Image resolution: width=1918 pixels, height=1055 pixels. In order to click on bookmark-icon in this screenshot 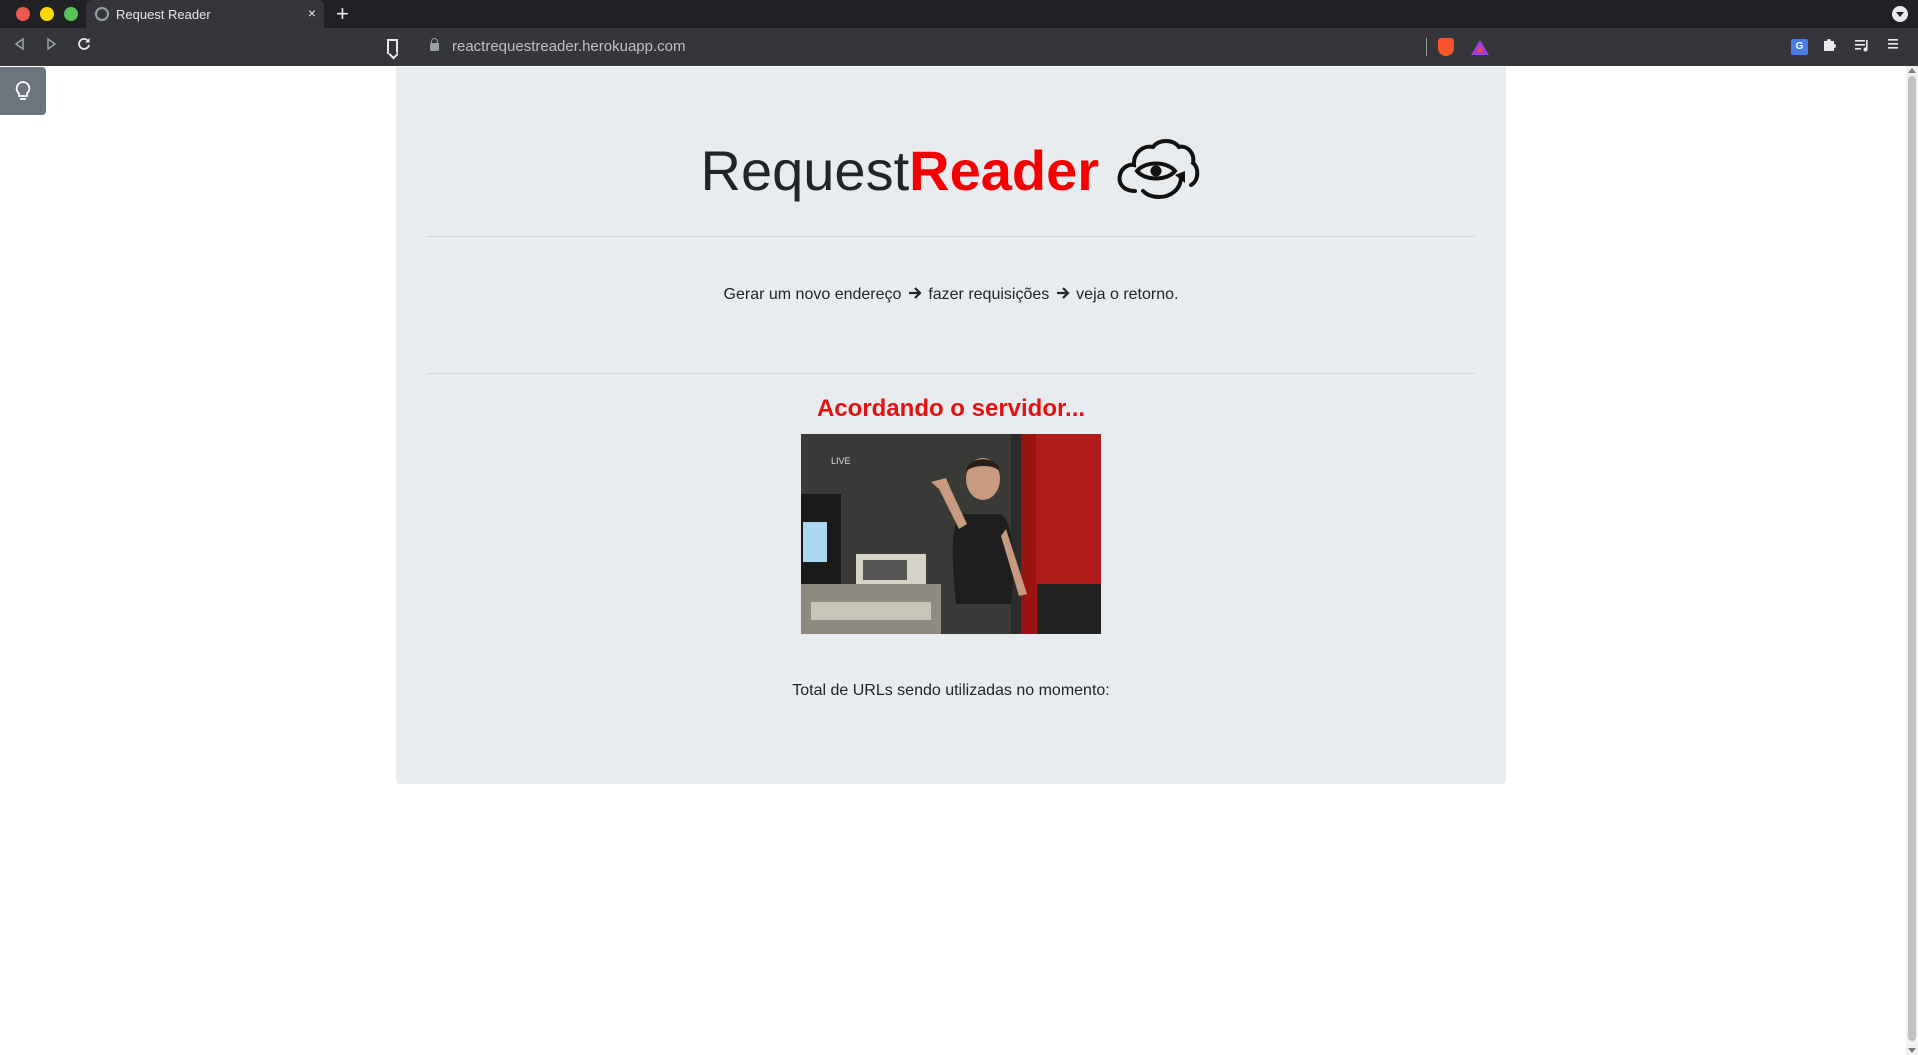, I will do `click(392, 46)`.